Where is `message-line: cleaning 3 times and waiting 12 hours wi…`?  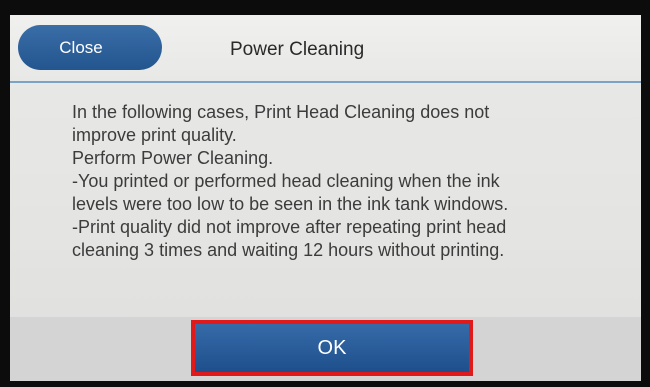
message-line: cleaning 3 times and waiting 12 hours wi… is located at coordinates (288, 250).